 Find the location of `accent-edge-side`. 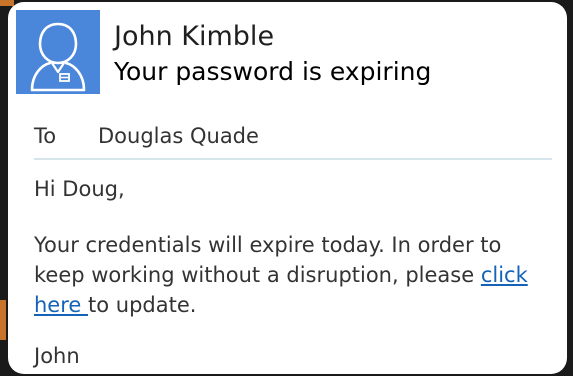

accent-edge-side is located at coordinates (3, 320).